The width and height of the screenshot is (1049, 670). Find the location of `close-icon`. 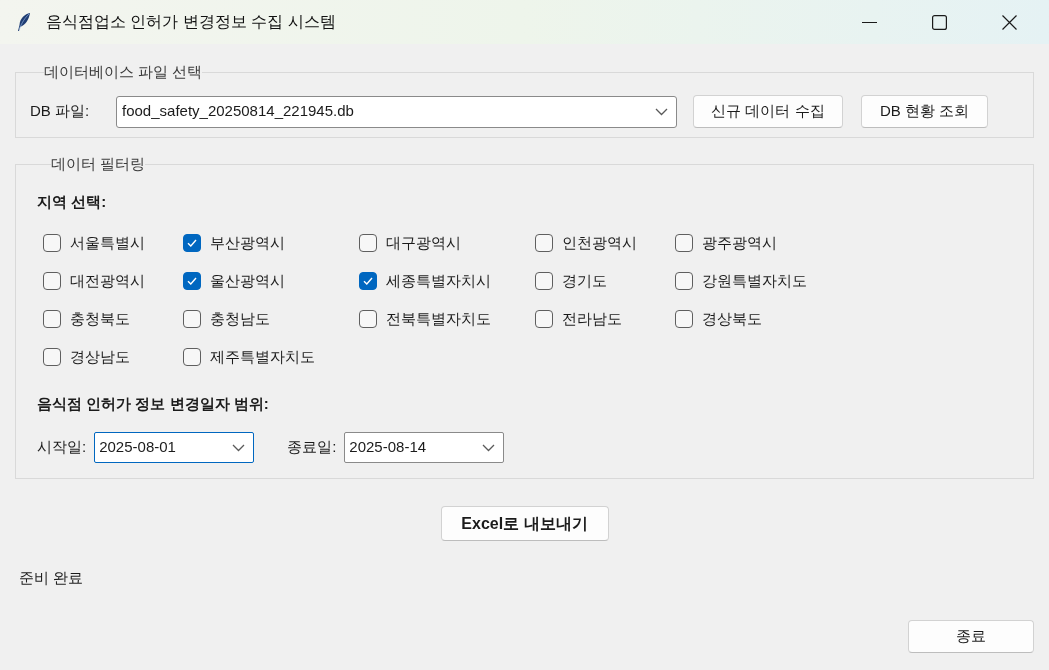

close-icon is located at coordinates (1009, 22).